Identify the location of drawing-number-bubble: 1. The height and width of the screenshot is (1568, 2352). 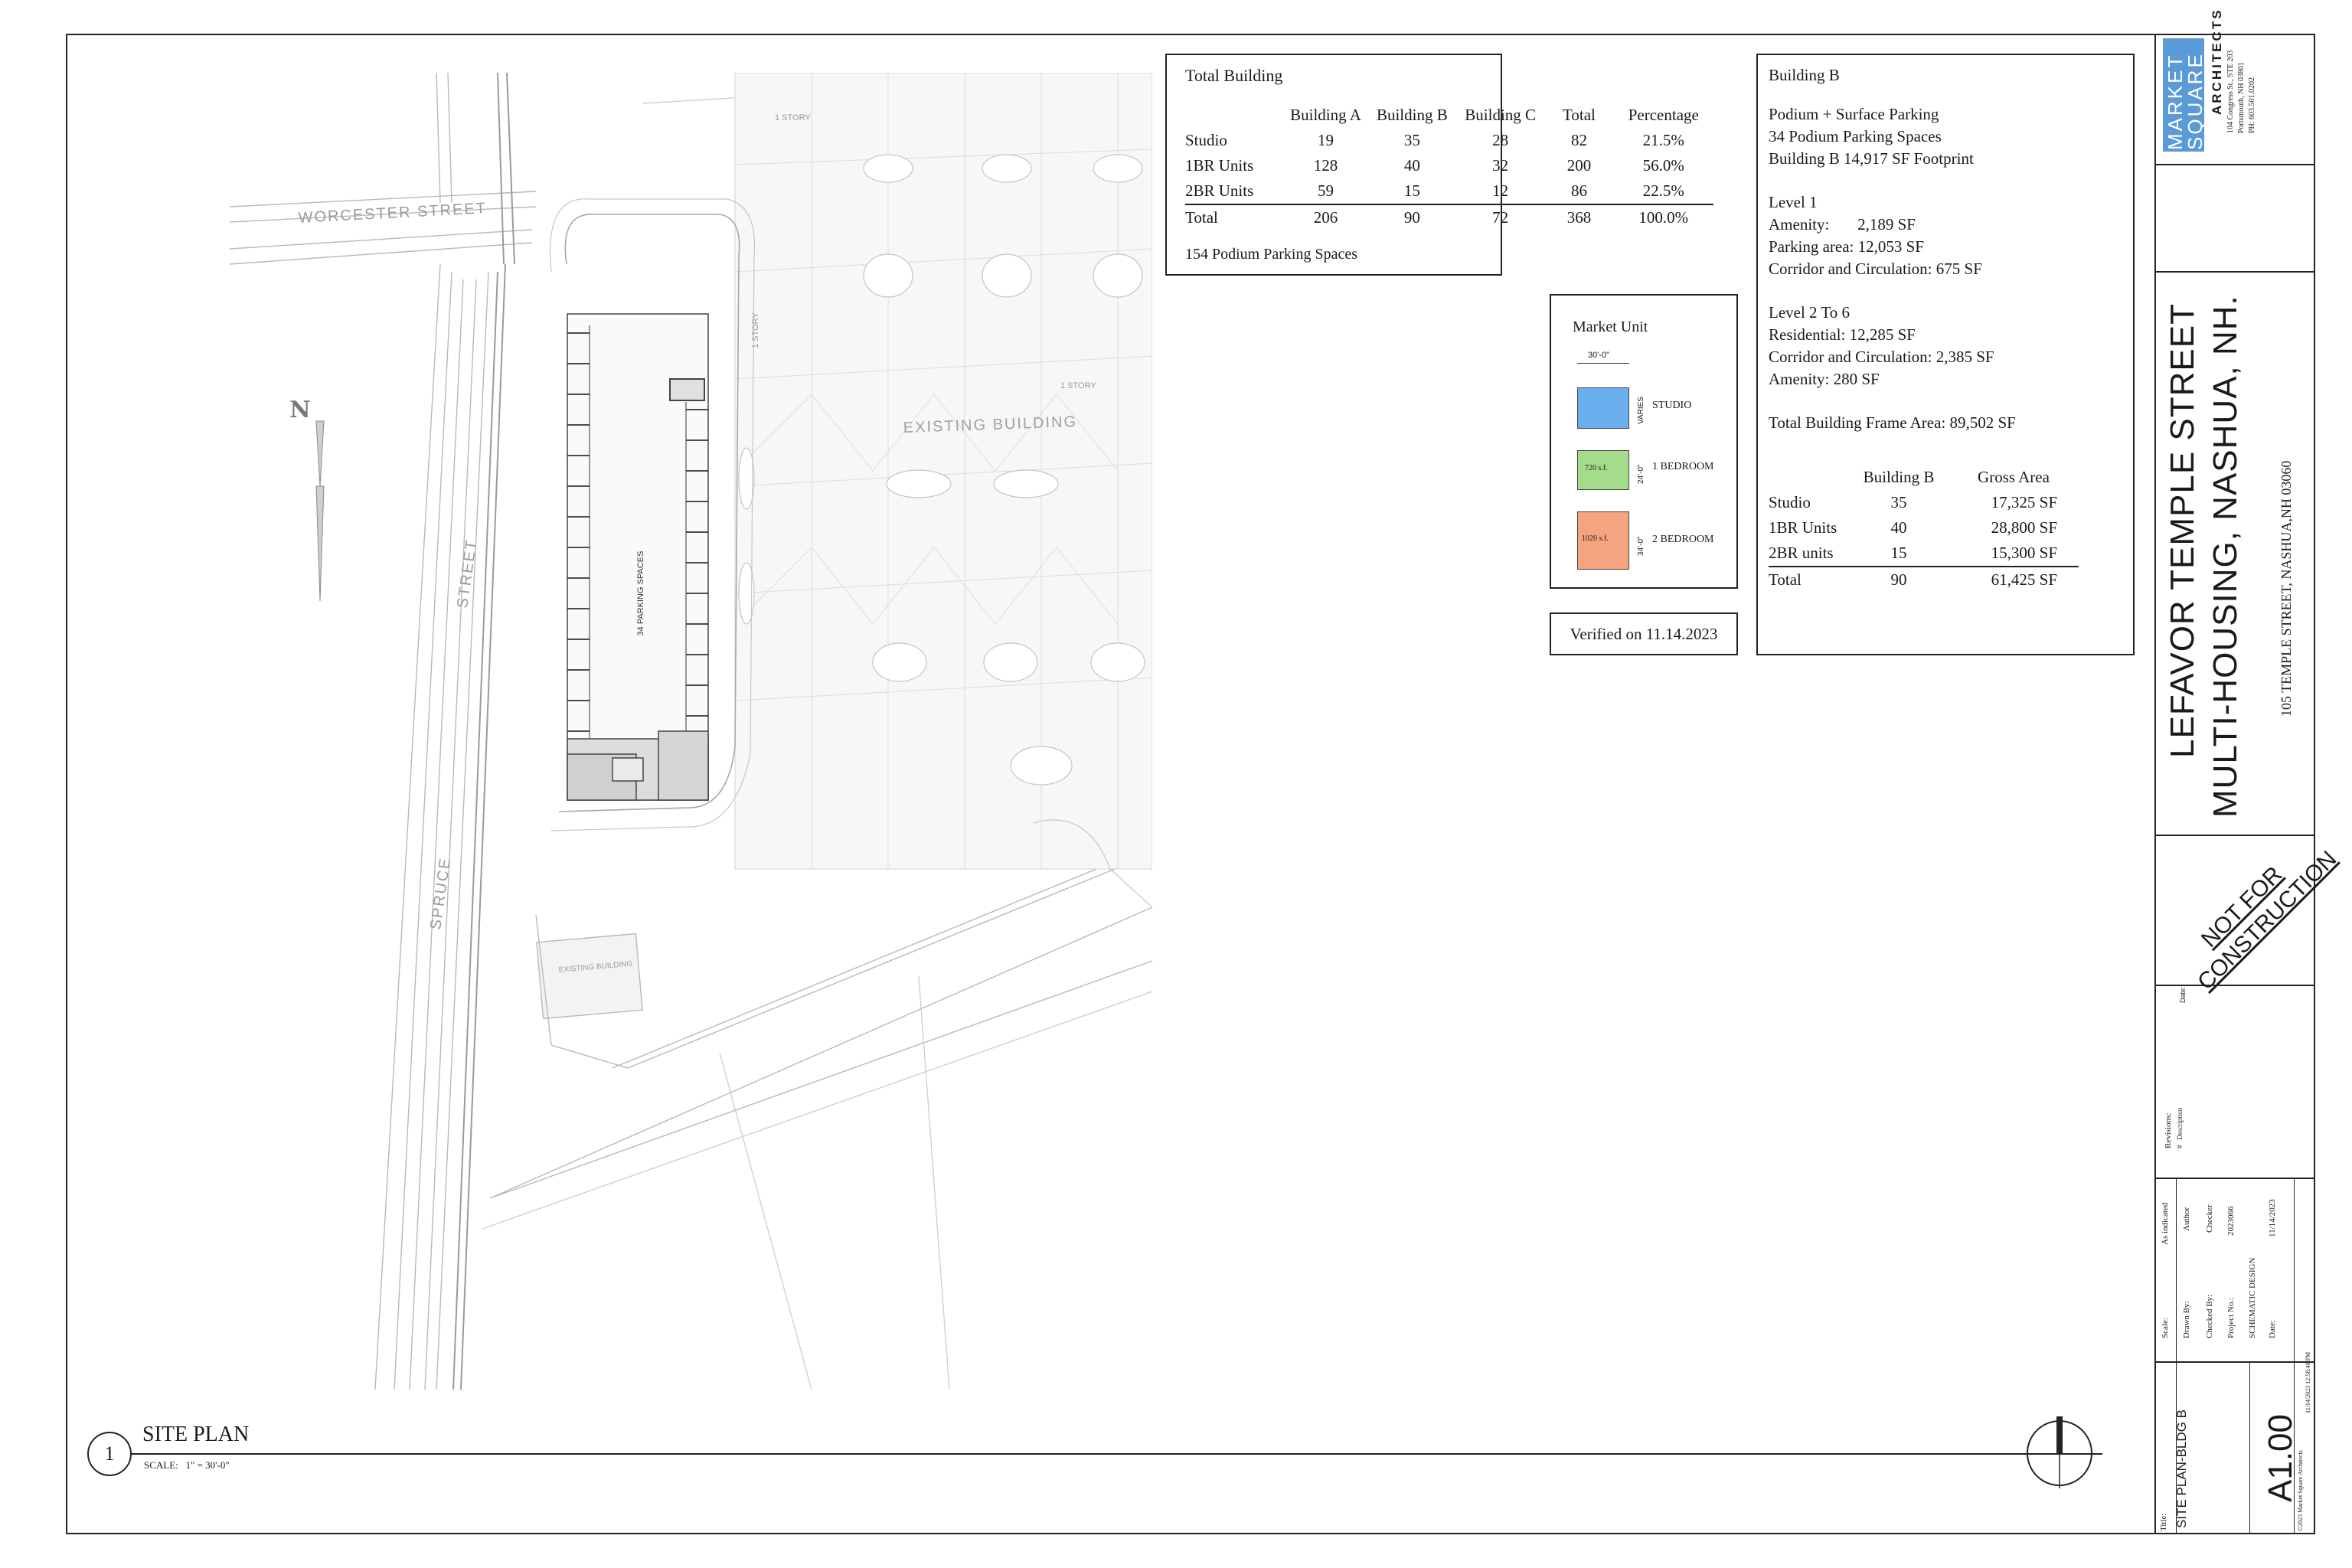
(109, 1454).